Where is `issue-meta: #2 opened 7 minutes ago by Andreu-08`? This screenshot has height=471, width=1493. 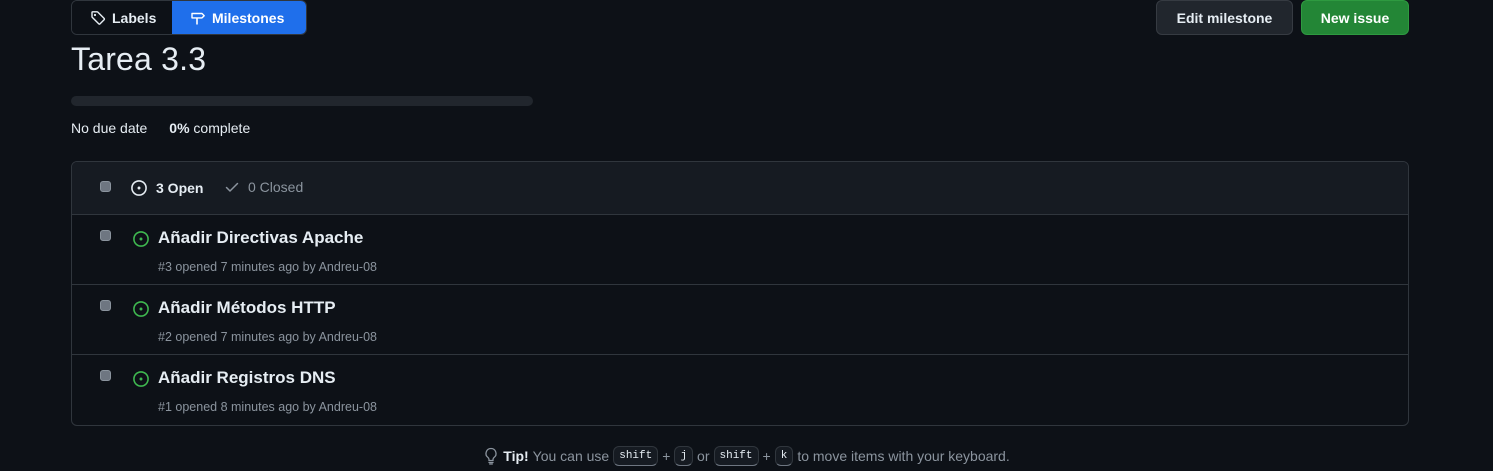 issue-meta: #2 opened 7 minutes ago by Andreu-08 is located at coordinates (267, 337).